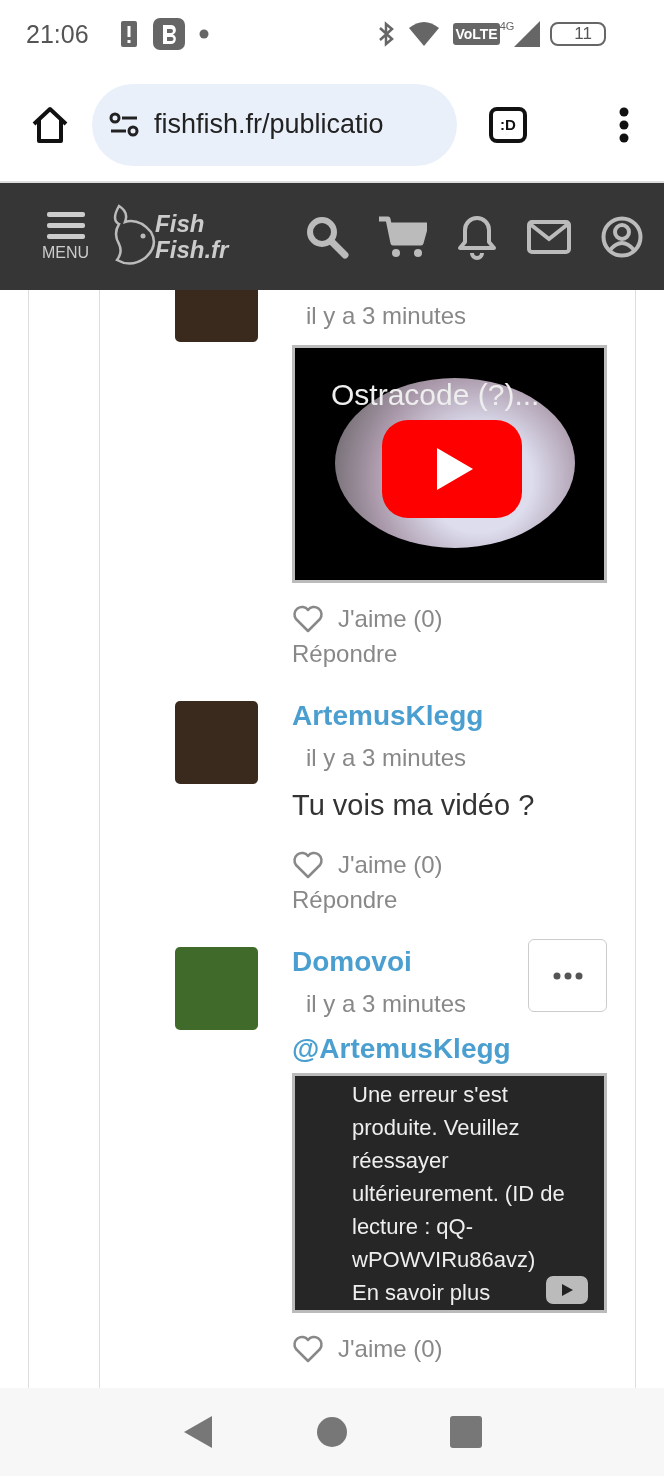  Describe the element at coordinates (476, 34) in the screenshot. I see `volte-badge: VoLTE` at that location.